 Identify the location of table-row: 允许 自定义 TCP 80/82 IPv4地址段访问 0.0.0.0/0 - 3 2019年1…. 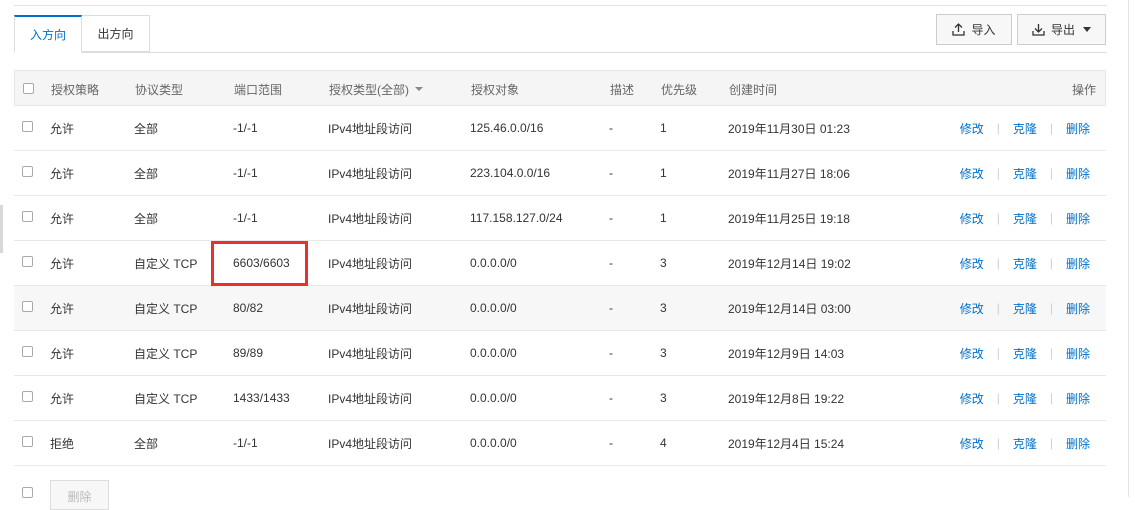
(560, 308).